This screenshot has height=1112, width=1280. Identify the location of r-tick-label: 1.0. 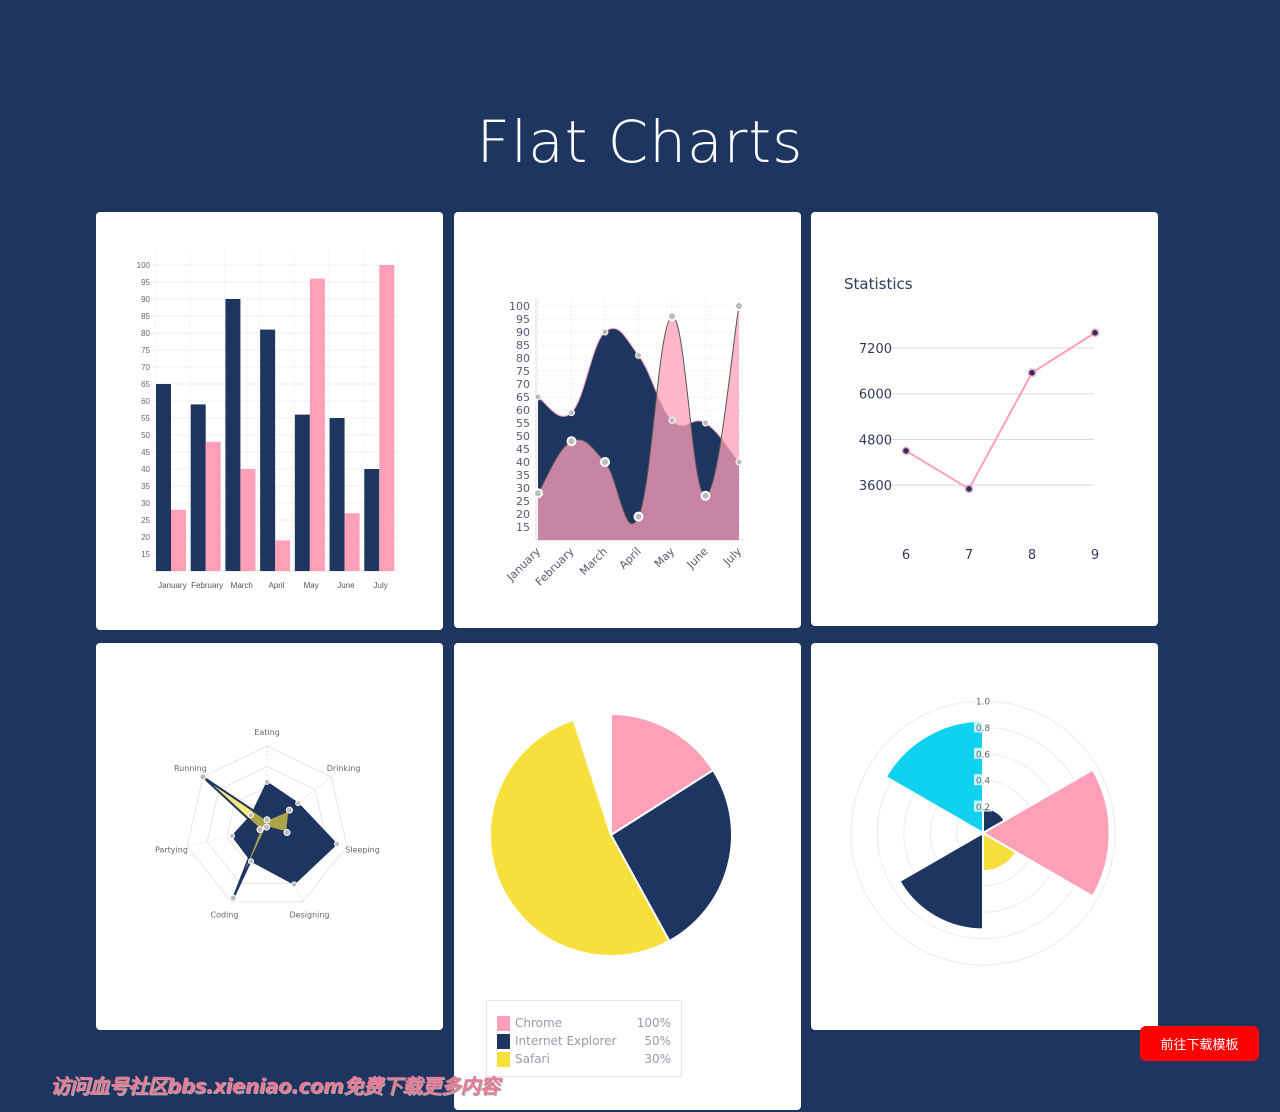
(983, 703).